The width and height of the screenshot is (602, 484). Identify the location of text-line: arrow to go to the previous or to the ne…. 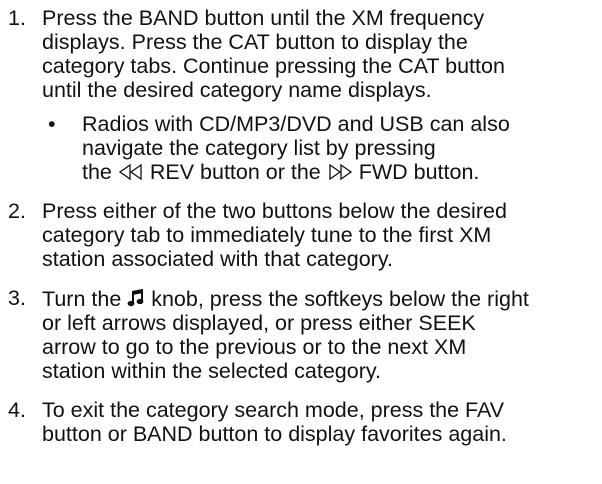
(254, 347).